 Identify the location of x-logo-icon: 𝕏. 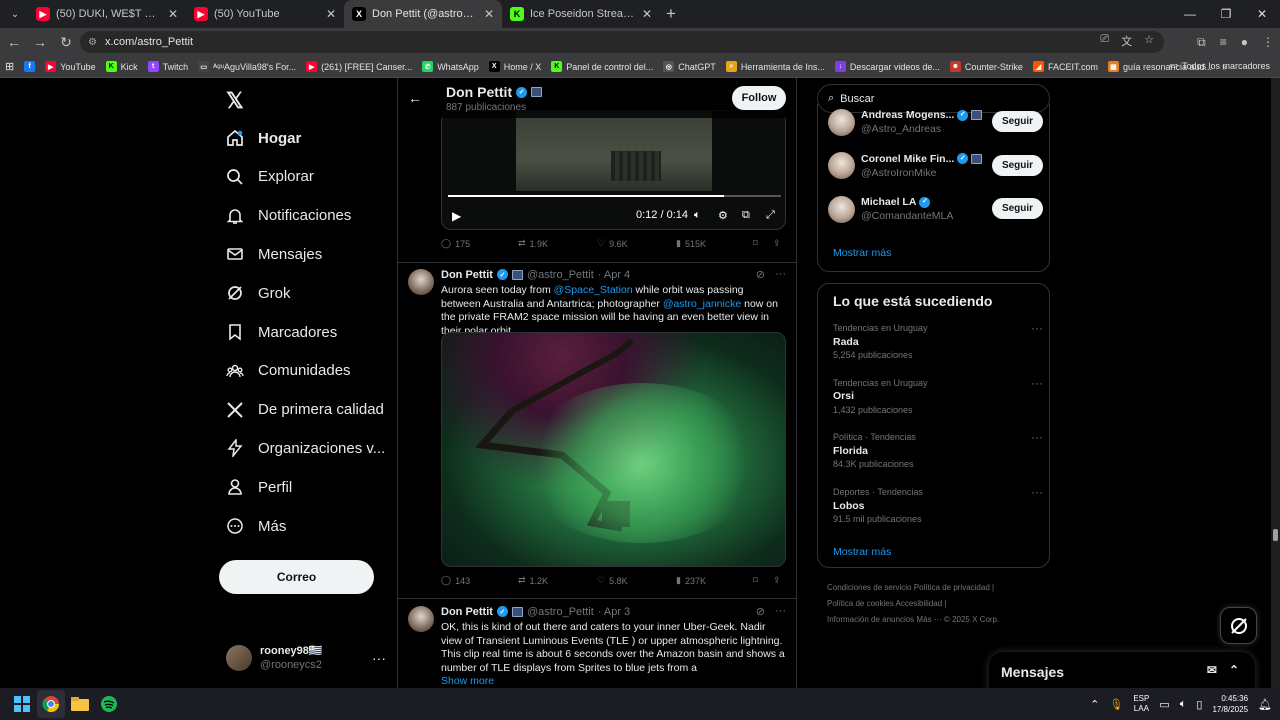
(235, 101).